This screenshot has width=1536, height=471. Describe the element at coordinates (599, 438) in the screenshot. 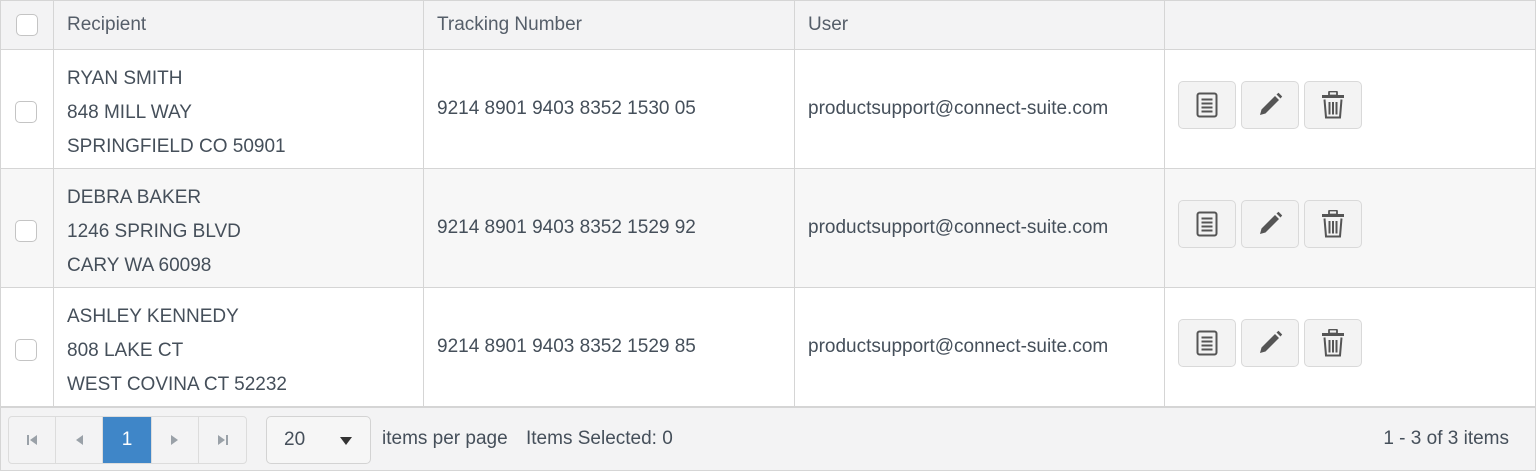

I see `items-selected-label: Items Selected: 0` at that location.